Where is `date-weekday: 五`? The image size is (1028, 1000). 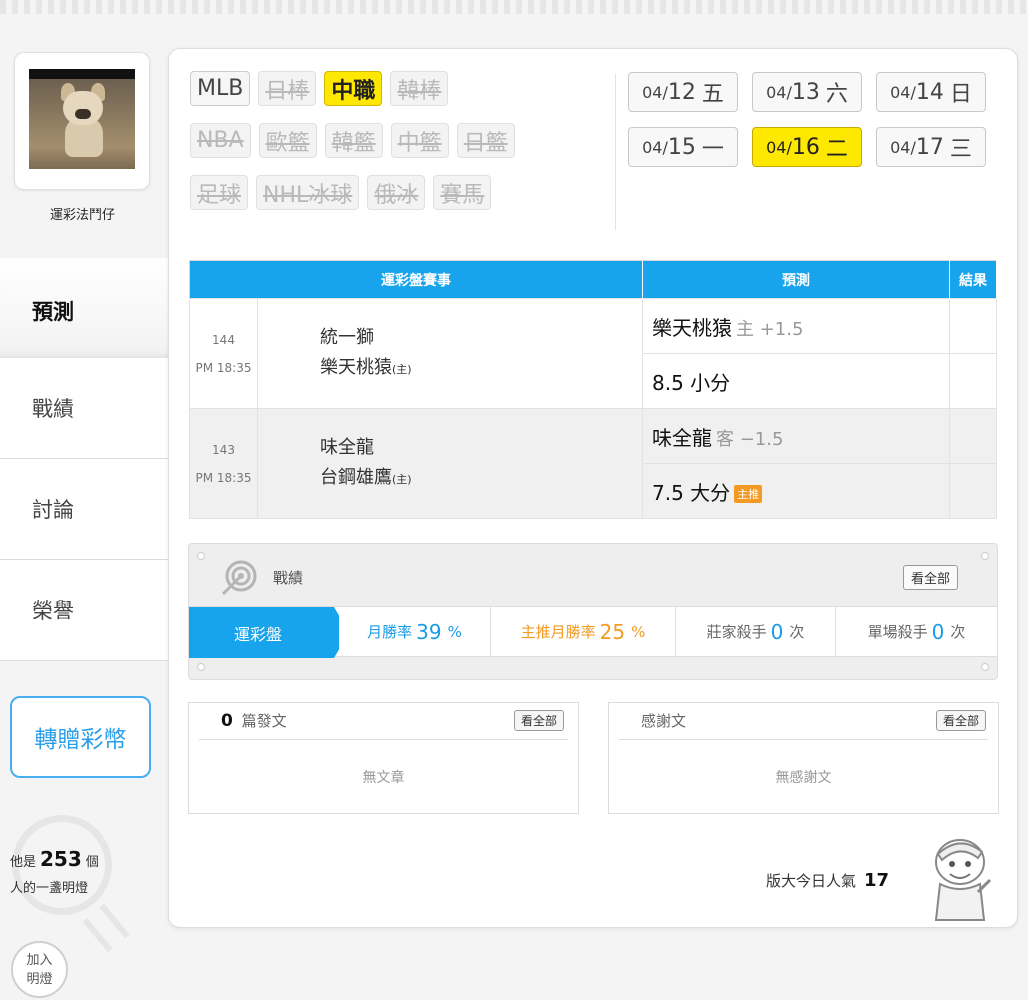
date-weekday: 五 is located at coordinates (712, 94).